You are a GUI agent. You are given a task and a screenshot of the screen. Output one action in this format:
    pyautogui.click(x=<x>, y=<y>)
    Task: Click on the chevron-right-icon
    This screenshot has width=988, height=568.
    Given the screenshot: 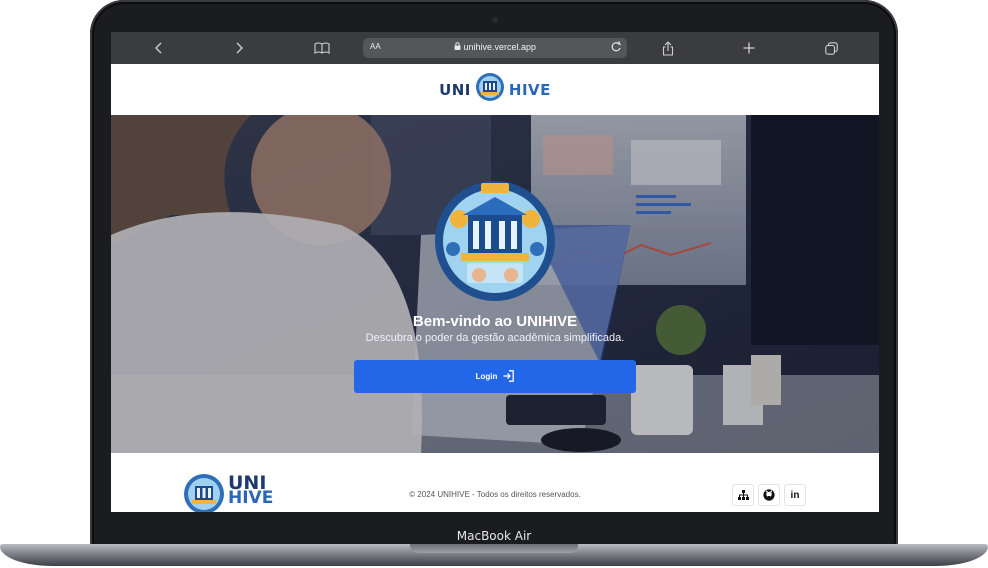 What is the action you would take?
    pyautogui.click(x=239, y=48)
    